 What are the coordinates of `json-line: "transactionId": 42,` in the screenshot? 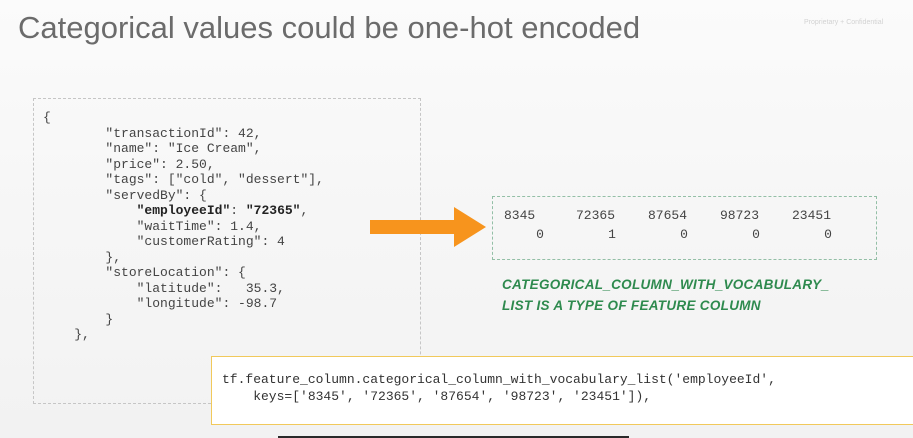 It's located at (183, 134).